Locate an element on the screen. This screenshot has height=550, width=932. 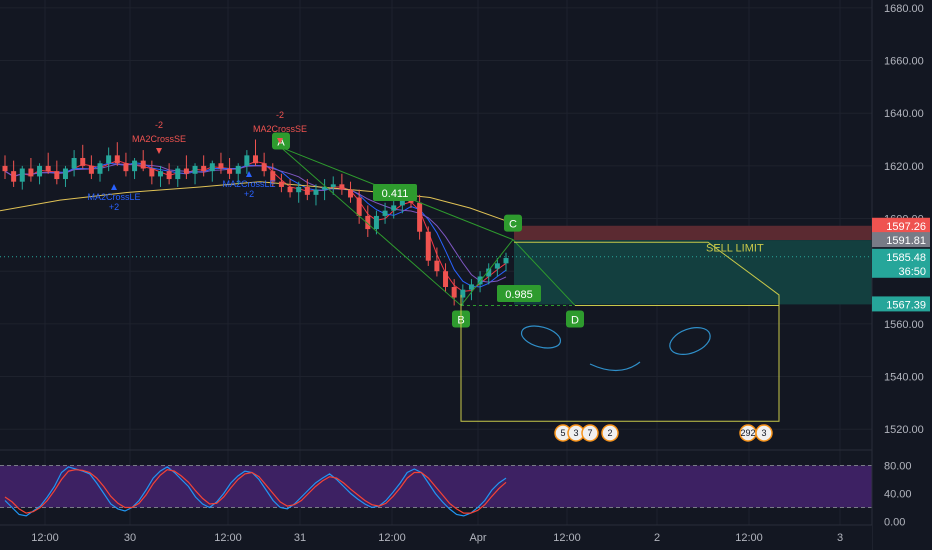
event-badge-count: 5 is located at coordinates (562, 433).